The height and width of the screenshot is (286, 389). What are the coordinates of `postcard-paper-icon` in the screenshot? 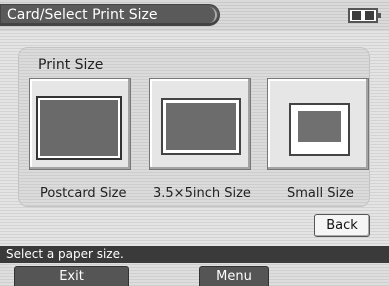 It's located at (79, 128).